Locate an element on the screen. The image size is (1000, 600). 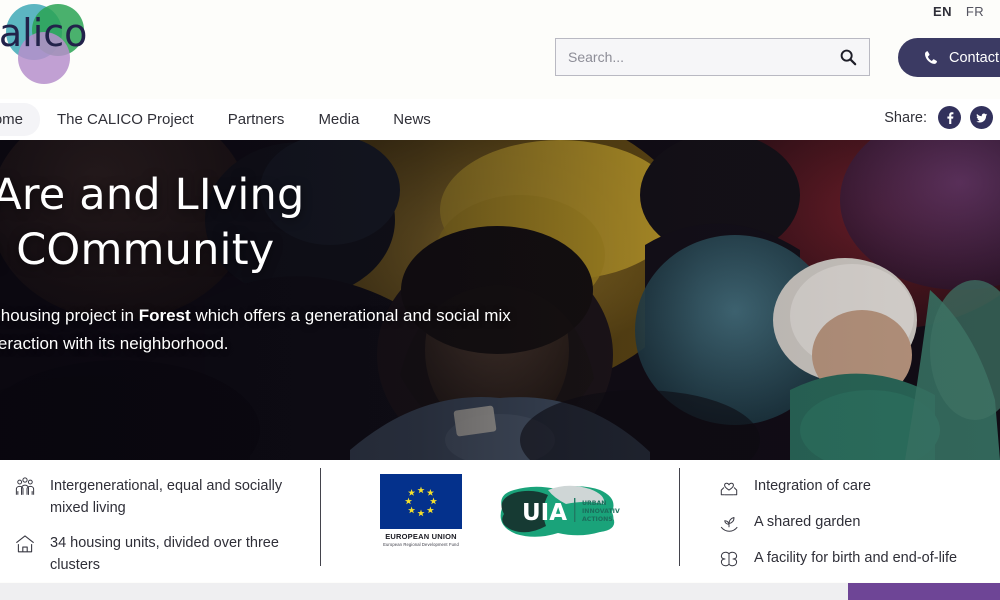
nav-item-media: Media is located at coordinates (338, 119).